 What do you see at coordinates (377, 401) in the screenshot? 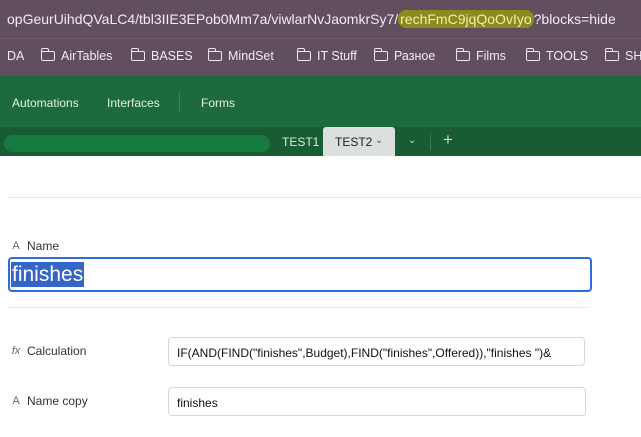
I see `name-copy-field: finishes` at bounding box center [377, 401].